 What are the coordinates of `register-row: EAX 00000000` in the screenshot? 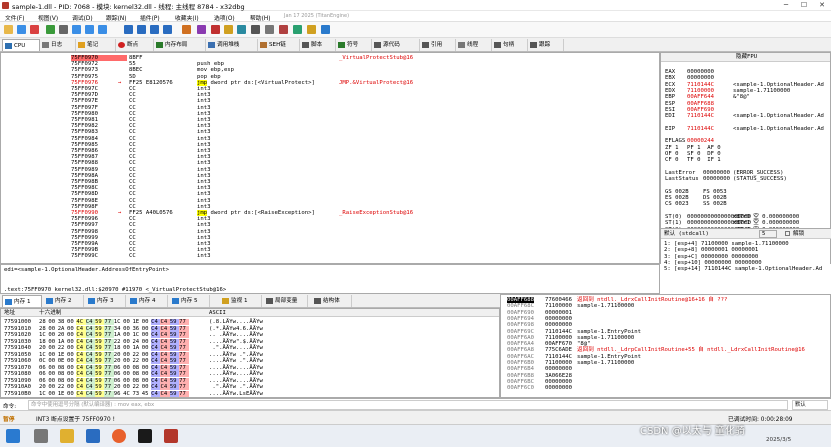 It's located at (747, 72).